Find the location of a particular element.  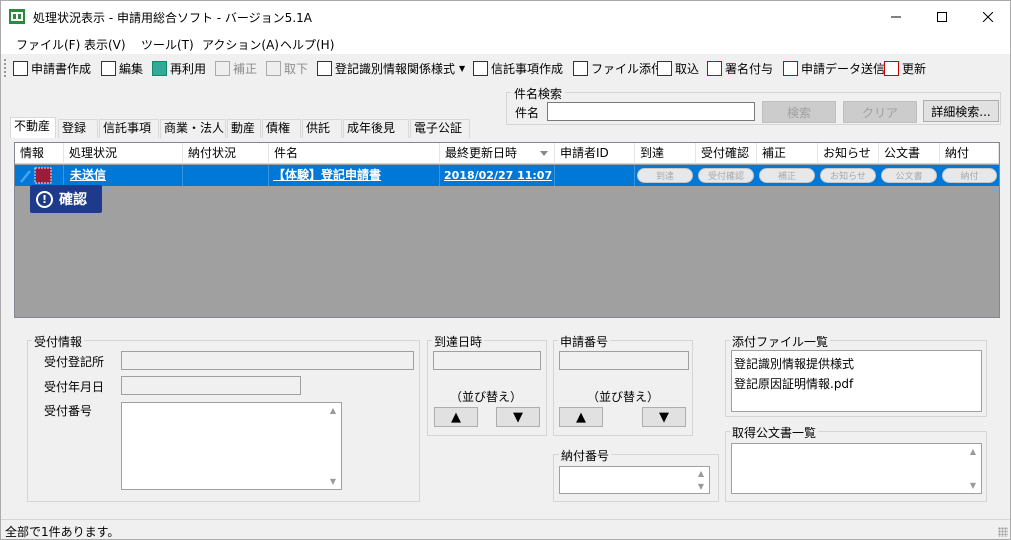

maximize-button is located at coordinates (942, 16).